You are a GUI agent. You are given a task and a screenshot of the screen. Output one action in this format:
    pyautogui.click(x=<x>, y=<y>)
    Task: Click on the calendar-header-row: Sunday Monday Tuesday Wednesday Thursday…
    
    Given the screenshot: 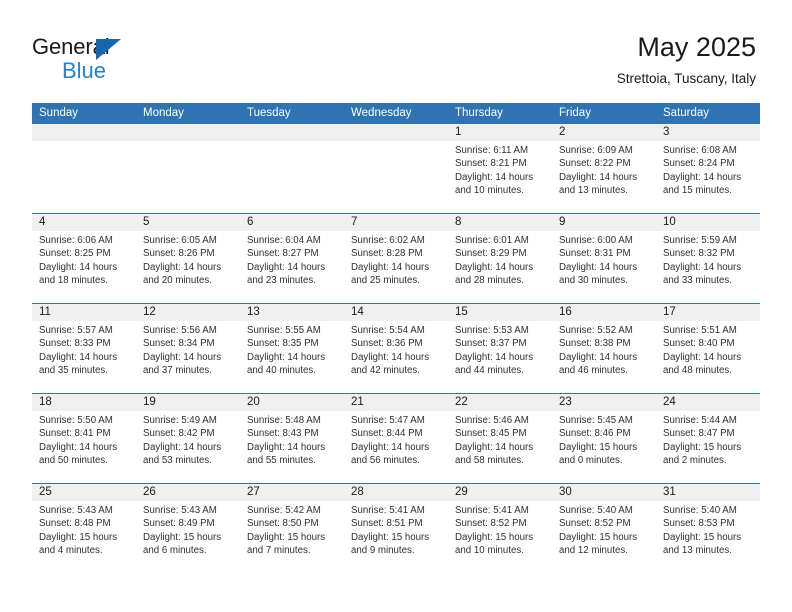 What is the action you would take?
    pyautogui.click(x=396, y=113)
    